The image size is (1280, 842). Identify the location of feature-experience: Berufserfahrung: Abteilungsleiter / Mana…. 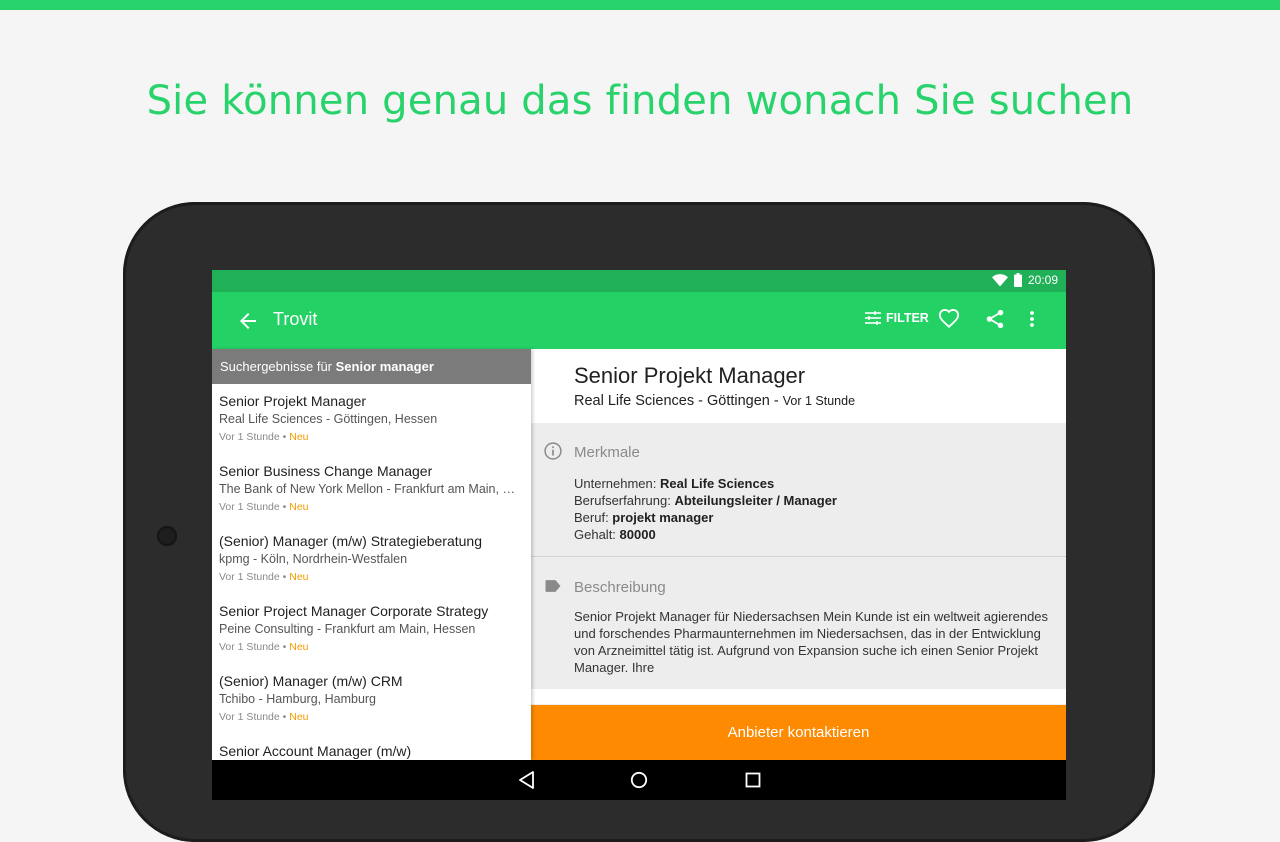
(705, 500).